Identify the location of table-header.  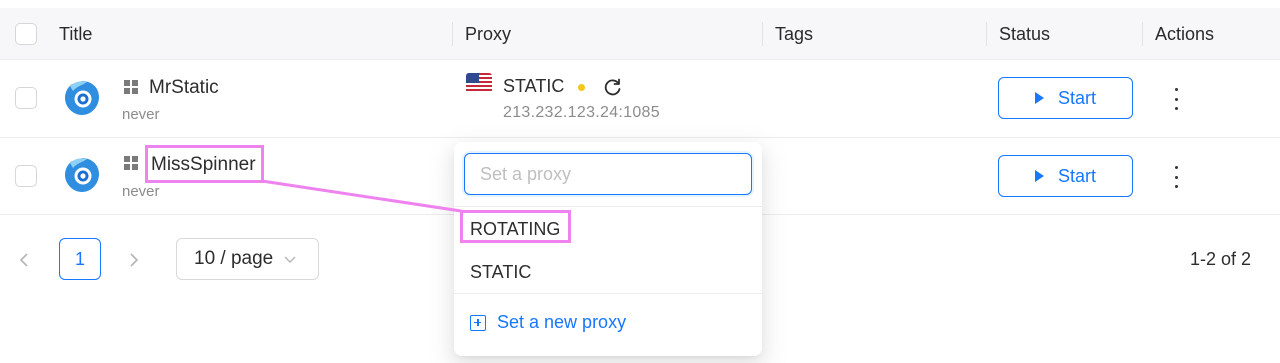
(640, 34).